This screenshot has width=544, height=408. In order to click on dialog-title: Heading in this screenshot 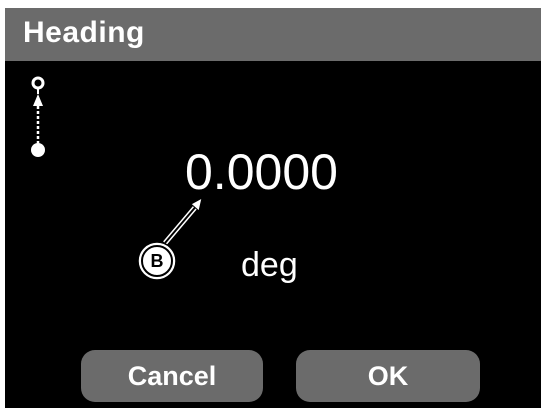, I will do `click(84, 32)`.